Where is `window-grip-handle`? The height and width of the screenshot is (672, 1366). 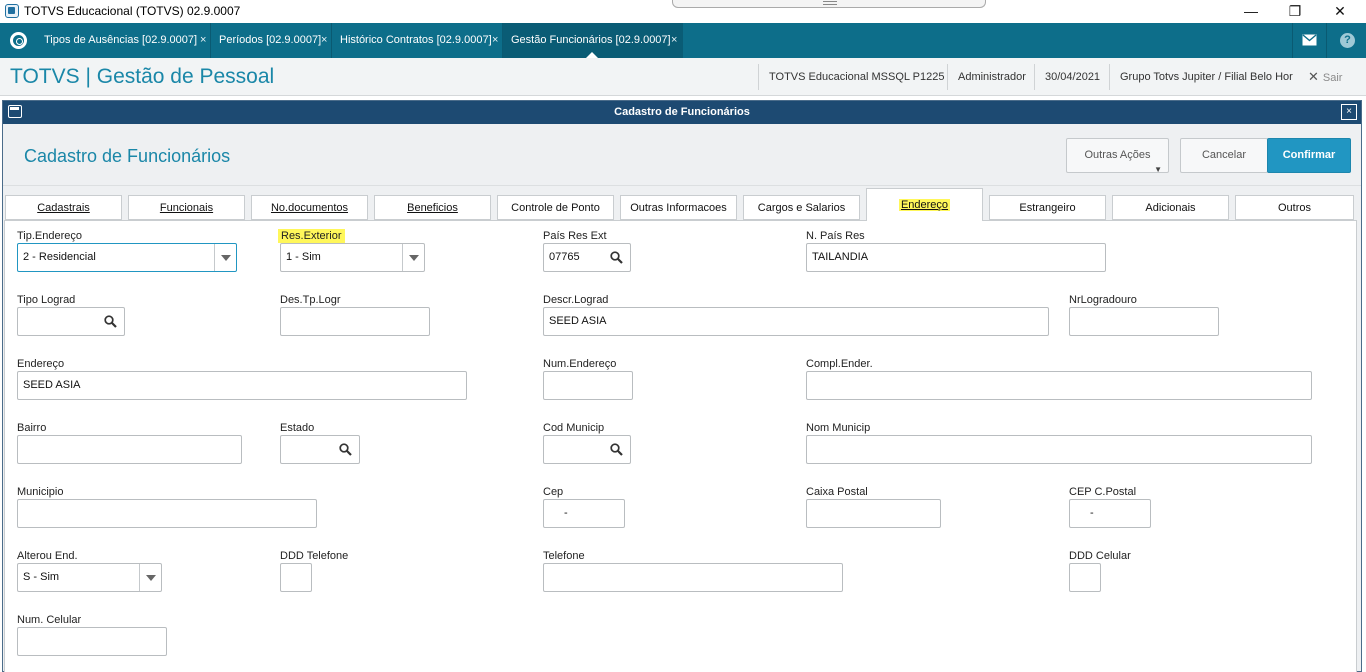
window-grip-handle is located at coordinates (829, 4).